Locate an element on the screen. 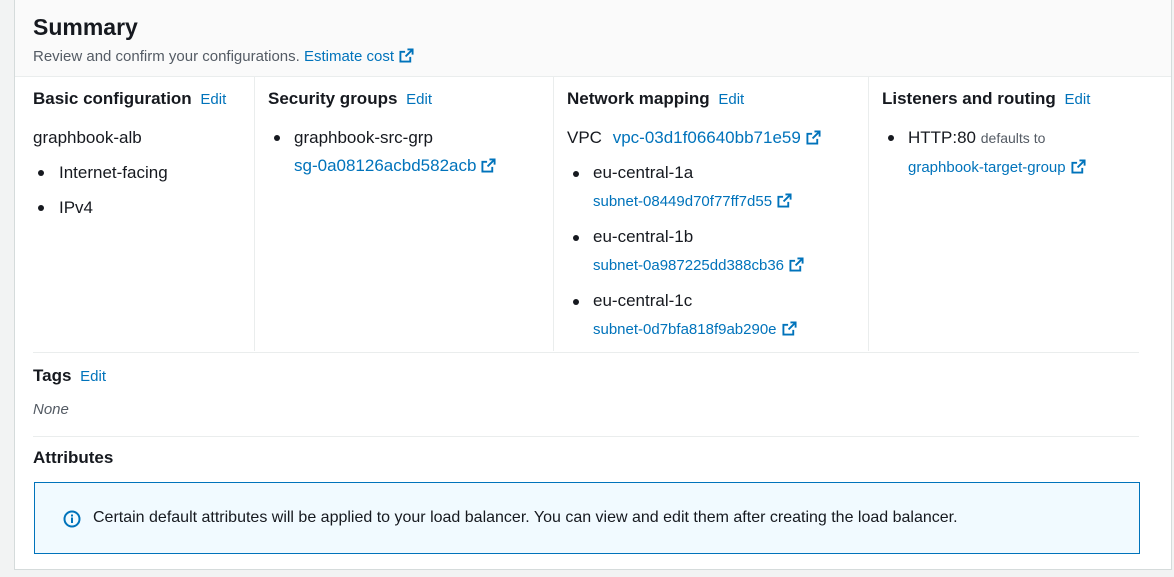 This screenshot has width=1174, height=577. listener-row: HTTP:80 defaults to is located at coordinates (976, 138).